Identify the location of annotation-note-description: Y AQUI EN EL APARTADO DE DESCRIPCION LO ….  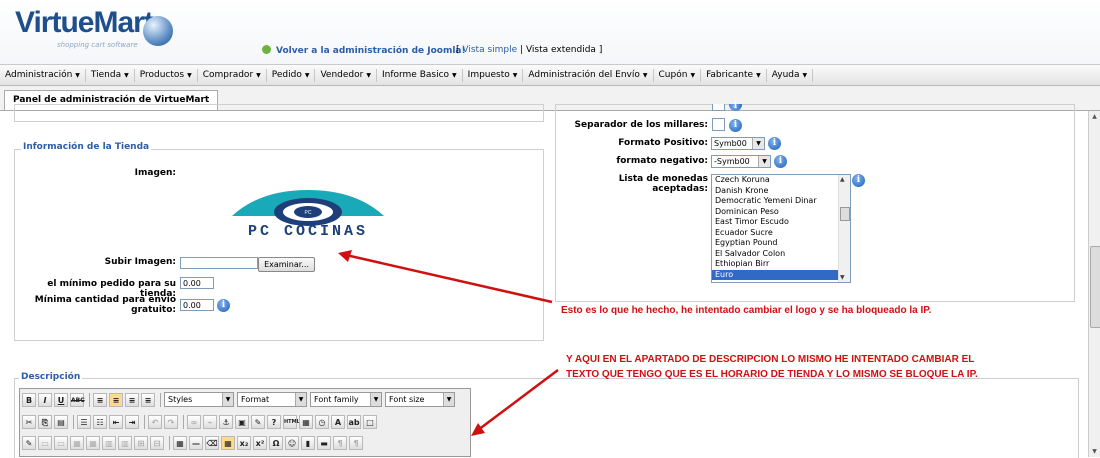
(772, 367).